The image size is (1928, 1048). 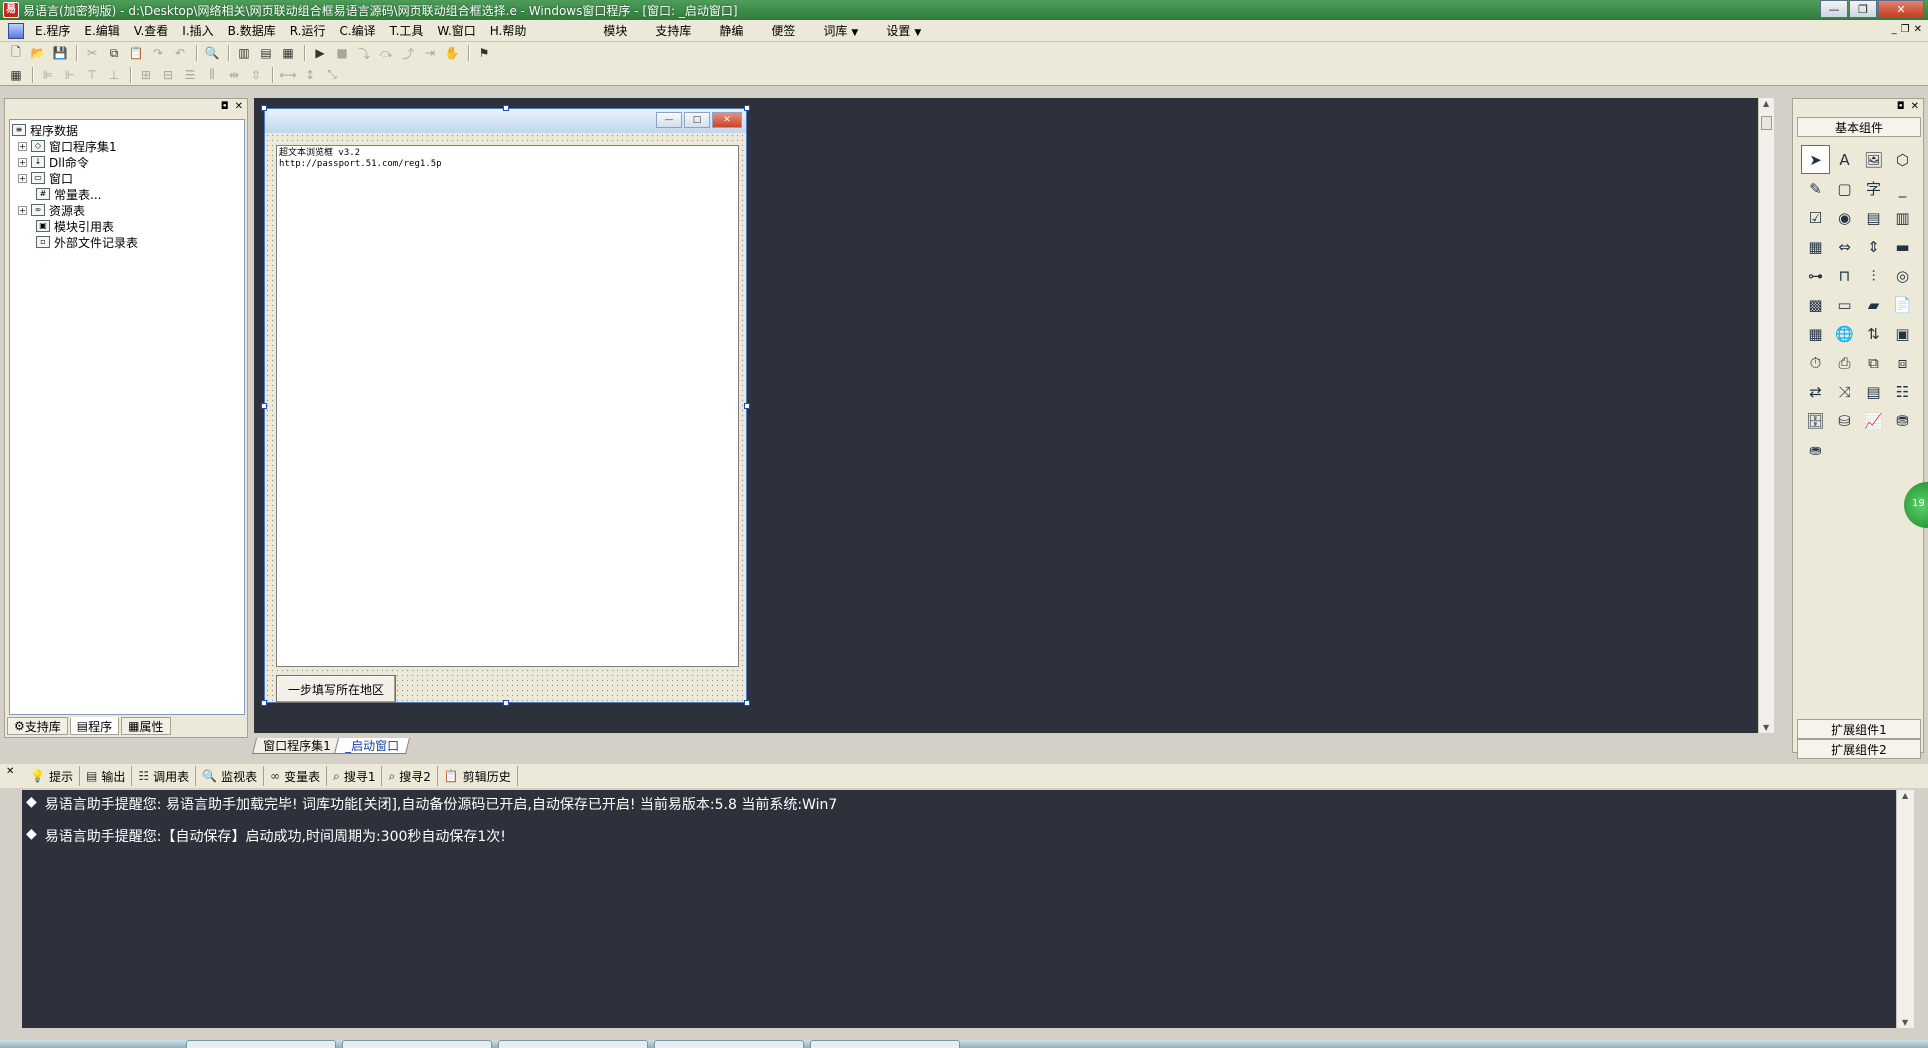 What do you see at coordinates (1873, 391) in the screenshot?
I see `window-icon: ▤` at bounding box center [1873, 391].